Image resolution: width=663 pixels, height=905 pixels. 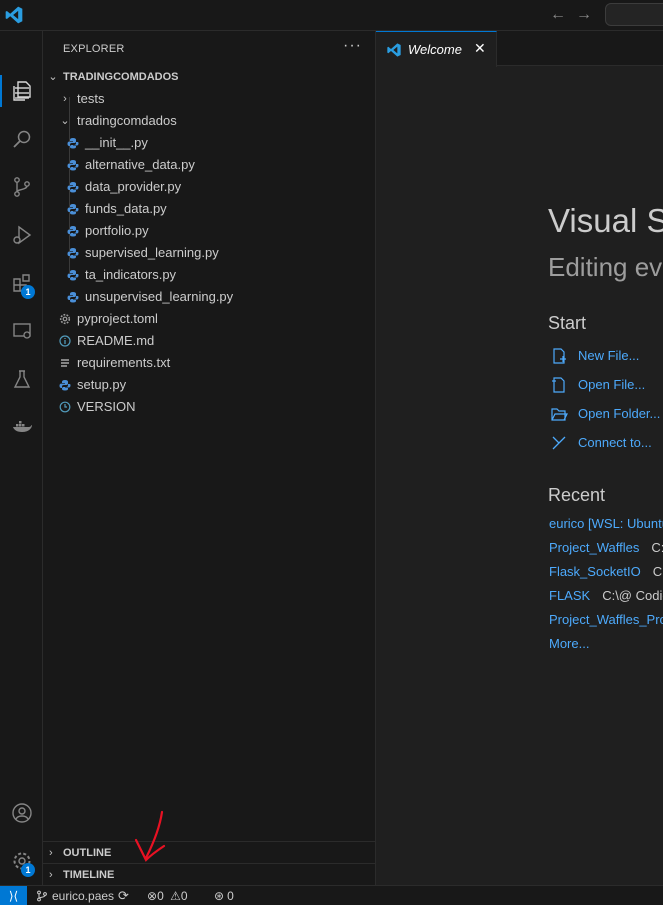 What do you see at coordinates (184, 896) in the screenshot?
I see `warning-count: 0` at bounding box center [184, 896].